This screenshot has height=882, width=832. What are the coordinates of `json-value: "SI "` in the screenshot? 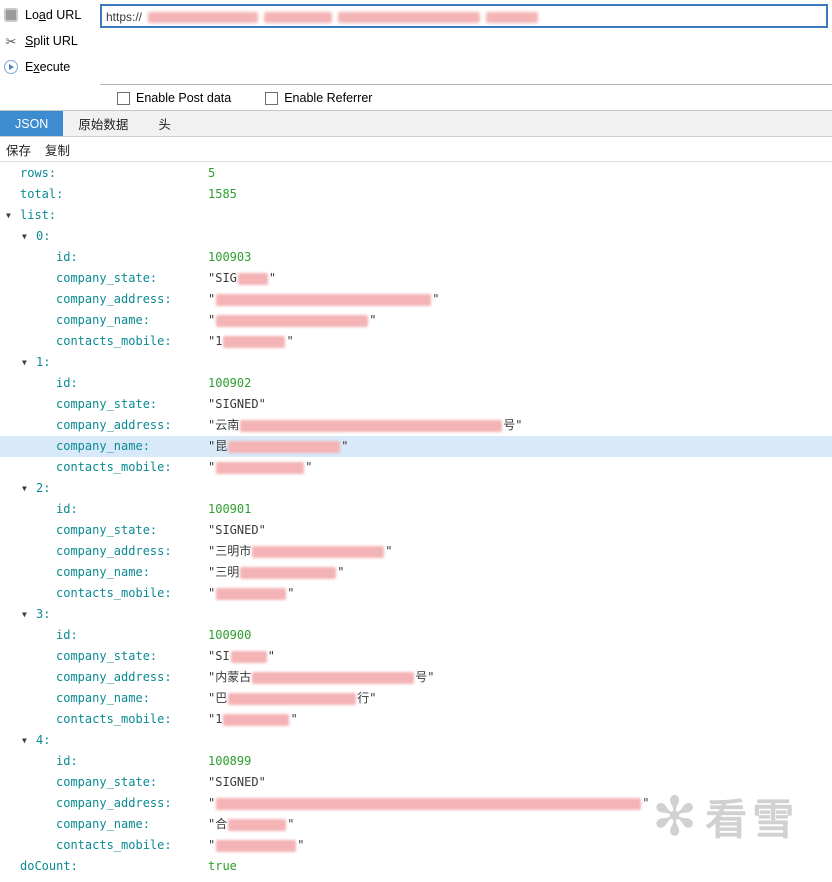 It's located at (241, 656).